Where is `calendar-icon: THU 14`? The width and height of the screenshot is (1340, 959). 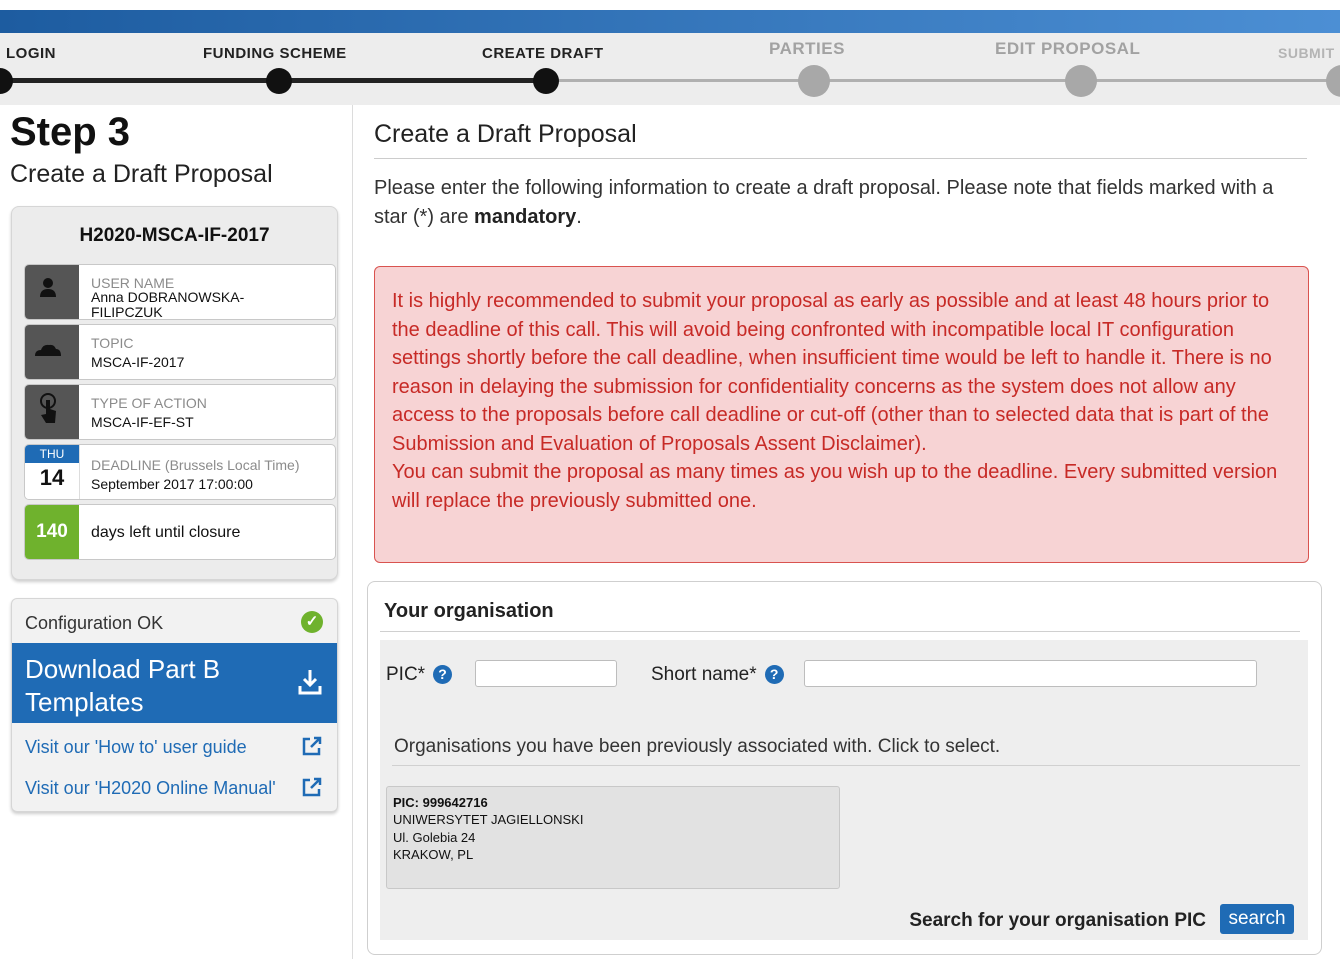 calendar-icon: THU 14 is located at coordinates (52, 472).